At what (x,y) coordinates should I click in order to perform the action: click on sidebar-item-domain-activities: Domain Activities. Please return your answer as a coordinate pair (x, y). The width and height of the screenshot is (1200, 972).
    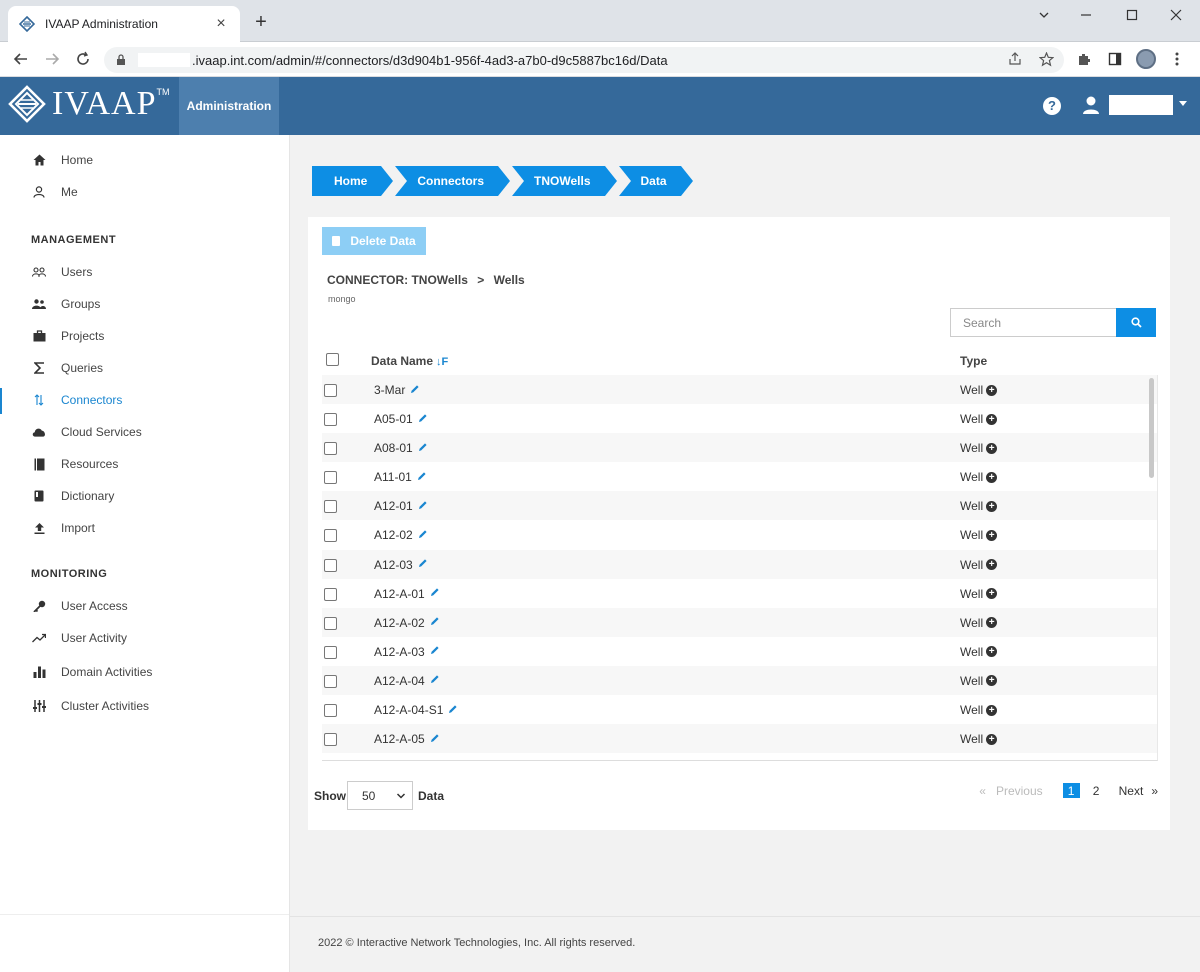
    Looking at the image, I should click on (144, 672).